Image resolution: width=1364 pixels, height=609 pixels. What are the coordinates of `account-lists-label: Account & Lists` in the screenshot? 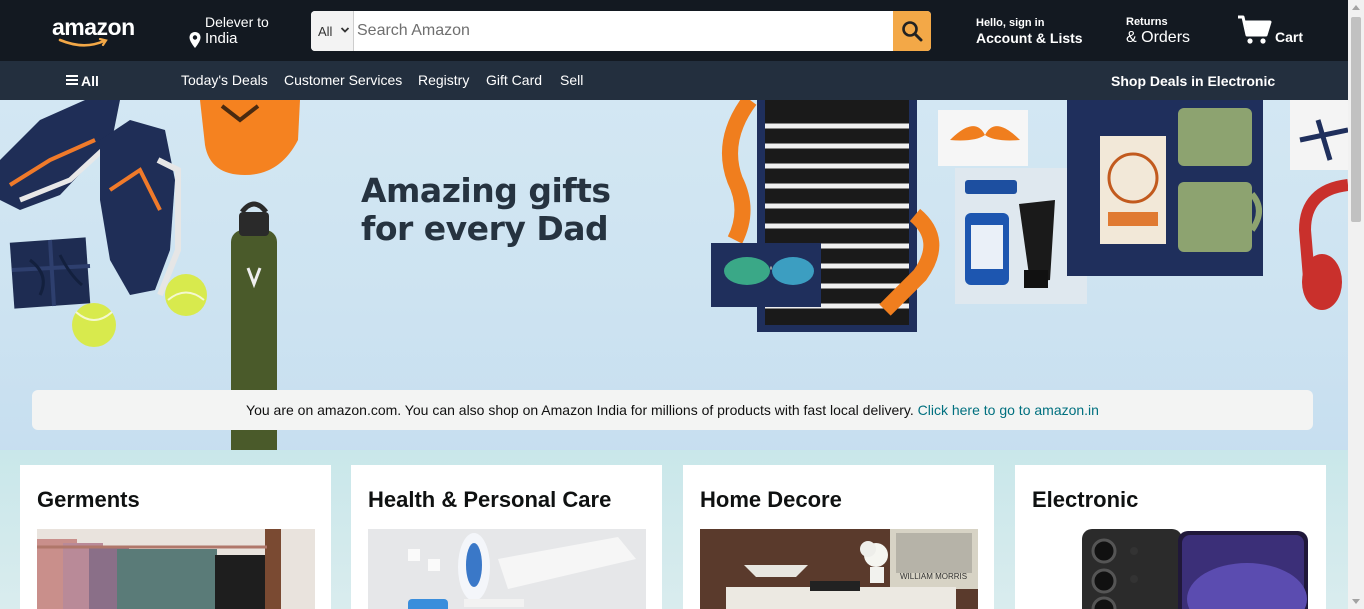 It's located at (1029, 38).